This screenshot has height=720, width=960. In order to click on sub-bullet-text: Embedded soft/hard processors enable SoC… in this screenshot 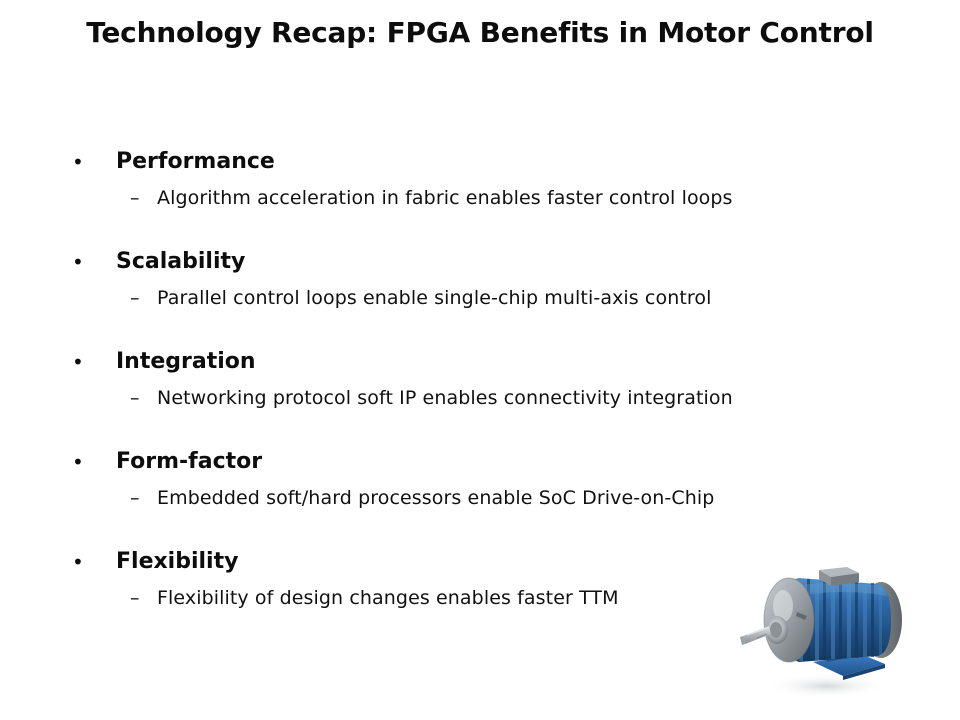, I will do `click(436, 498)`.